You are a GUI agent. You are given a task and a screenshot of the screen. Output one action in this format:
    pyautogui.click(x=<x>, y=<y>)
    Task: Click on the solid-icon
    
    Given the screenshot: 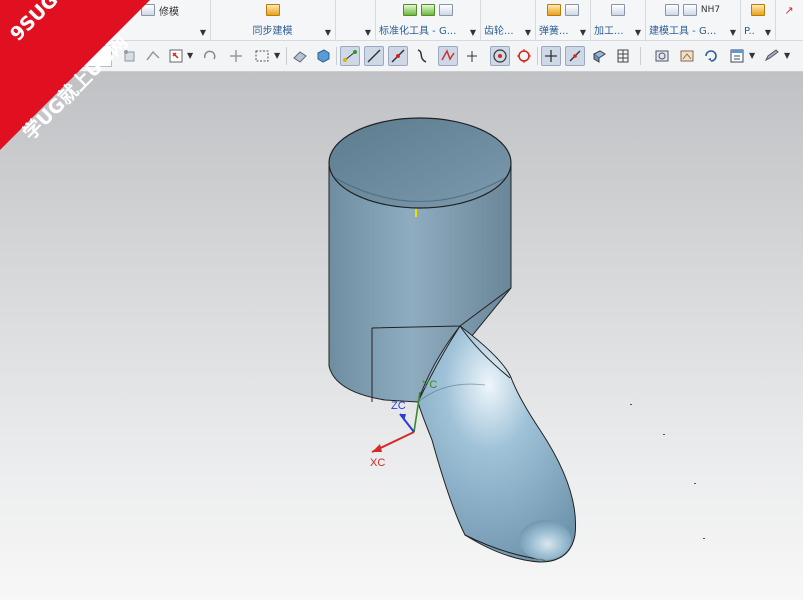 What is the action you would take?
    pyautogui.click(x=323, y=56)
    